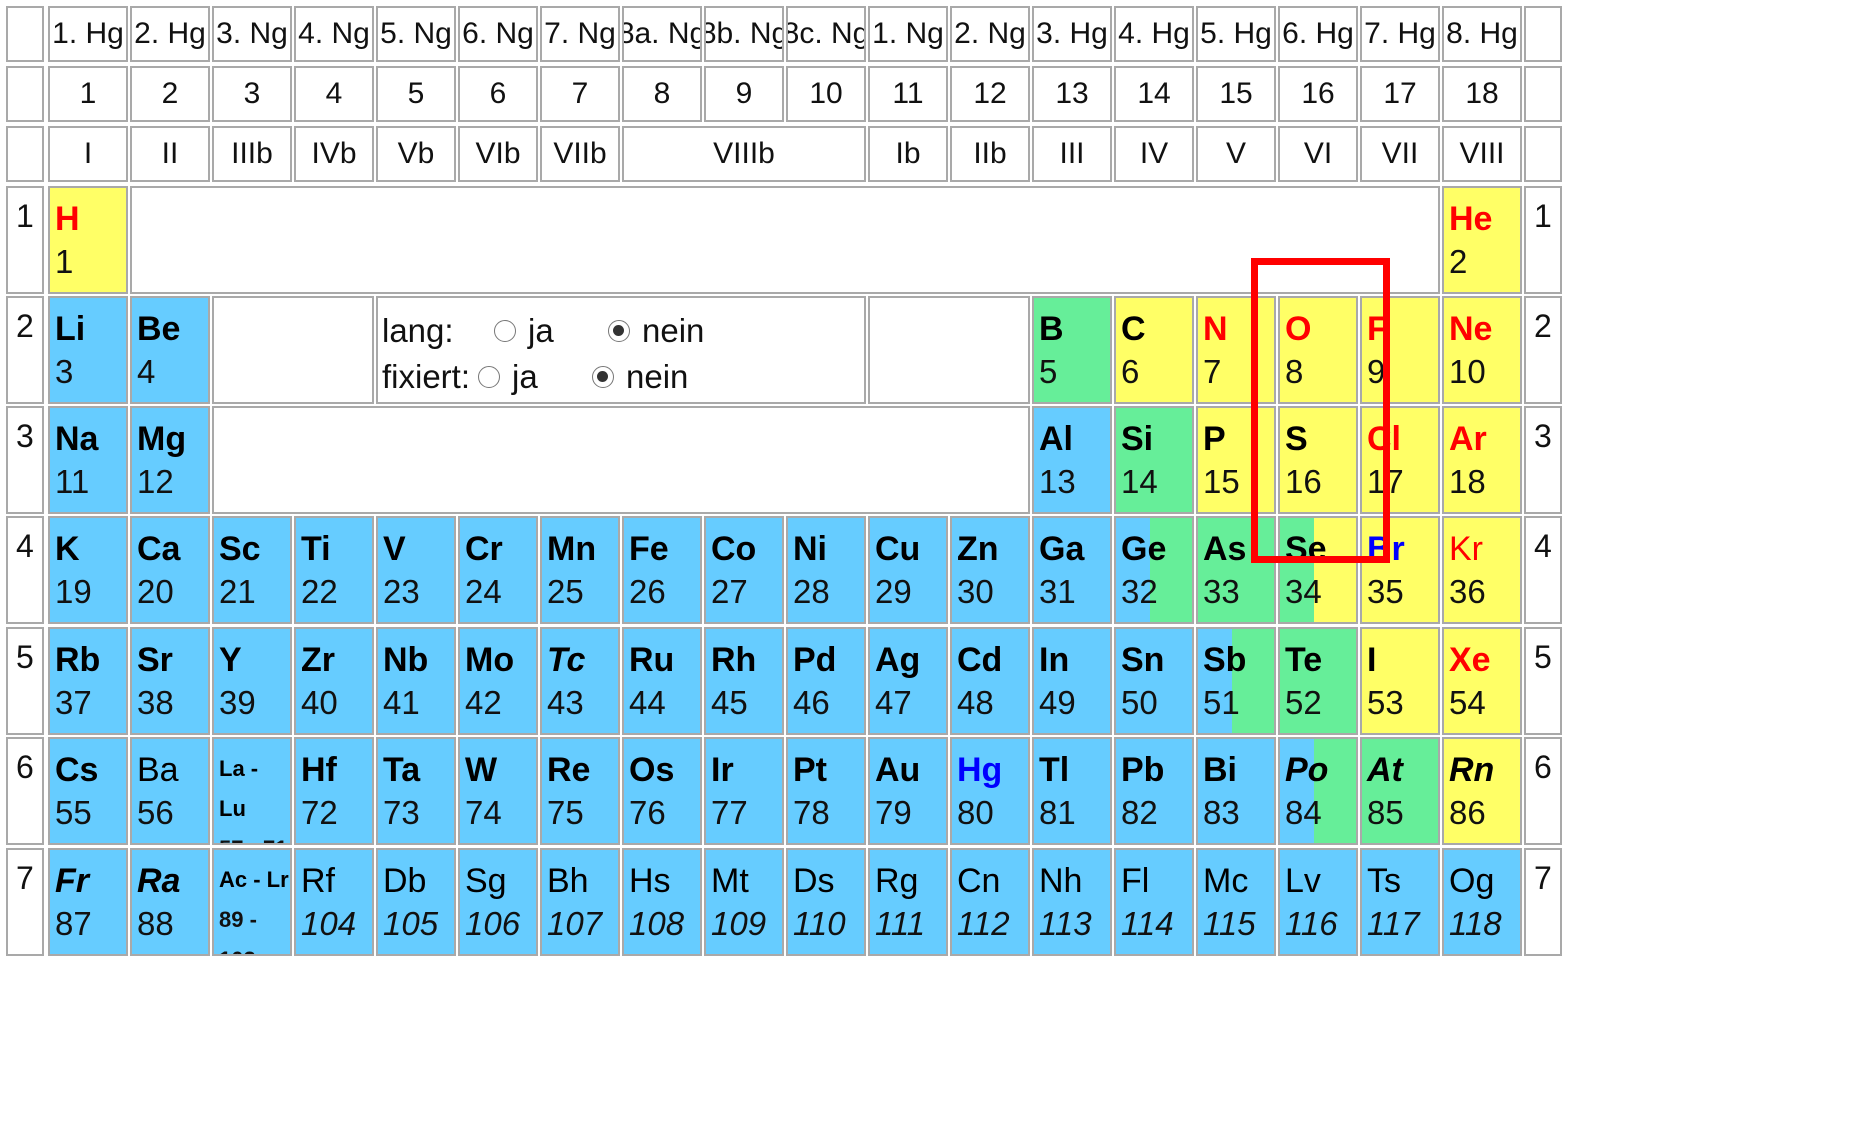 The height and width of the screenshot is (1145, 1873). What do you see at coordinates (1482, 791) in the screenshot?
I see `element-cell-rn: Rn 86` at bounding box center [1482, 791].